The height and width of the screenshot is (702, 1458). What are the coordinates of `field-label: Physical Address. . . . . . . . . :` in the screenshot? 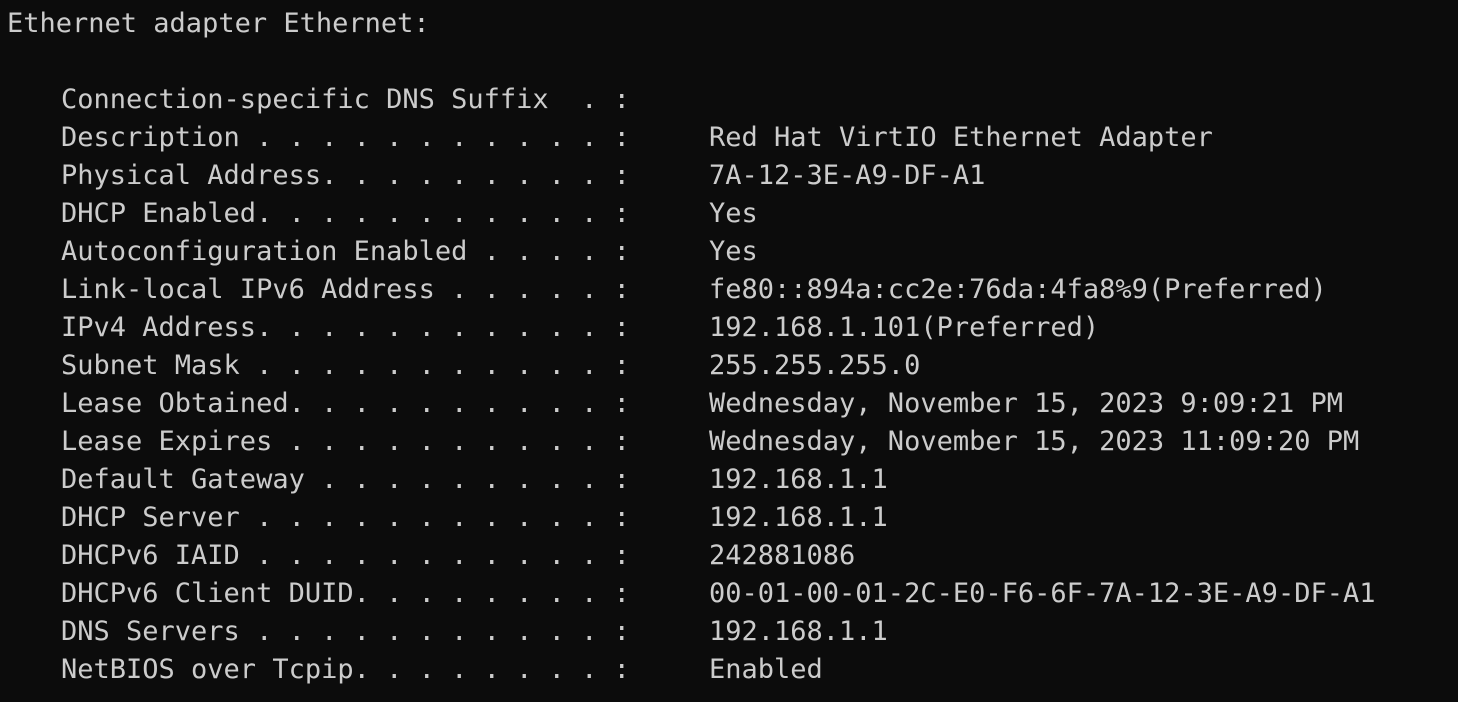 It's located at (345, 175).